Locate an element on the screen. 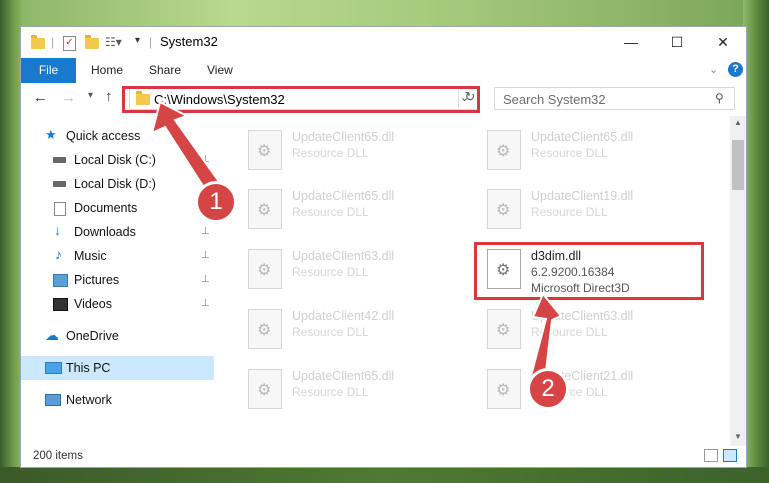  step-2-badge: 2 is located at coordinates (548, 389).